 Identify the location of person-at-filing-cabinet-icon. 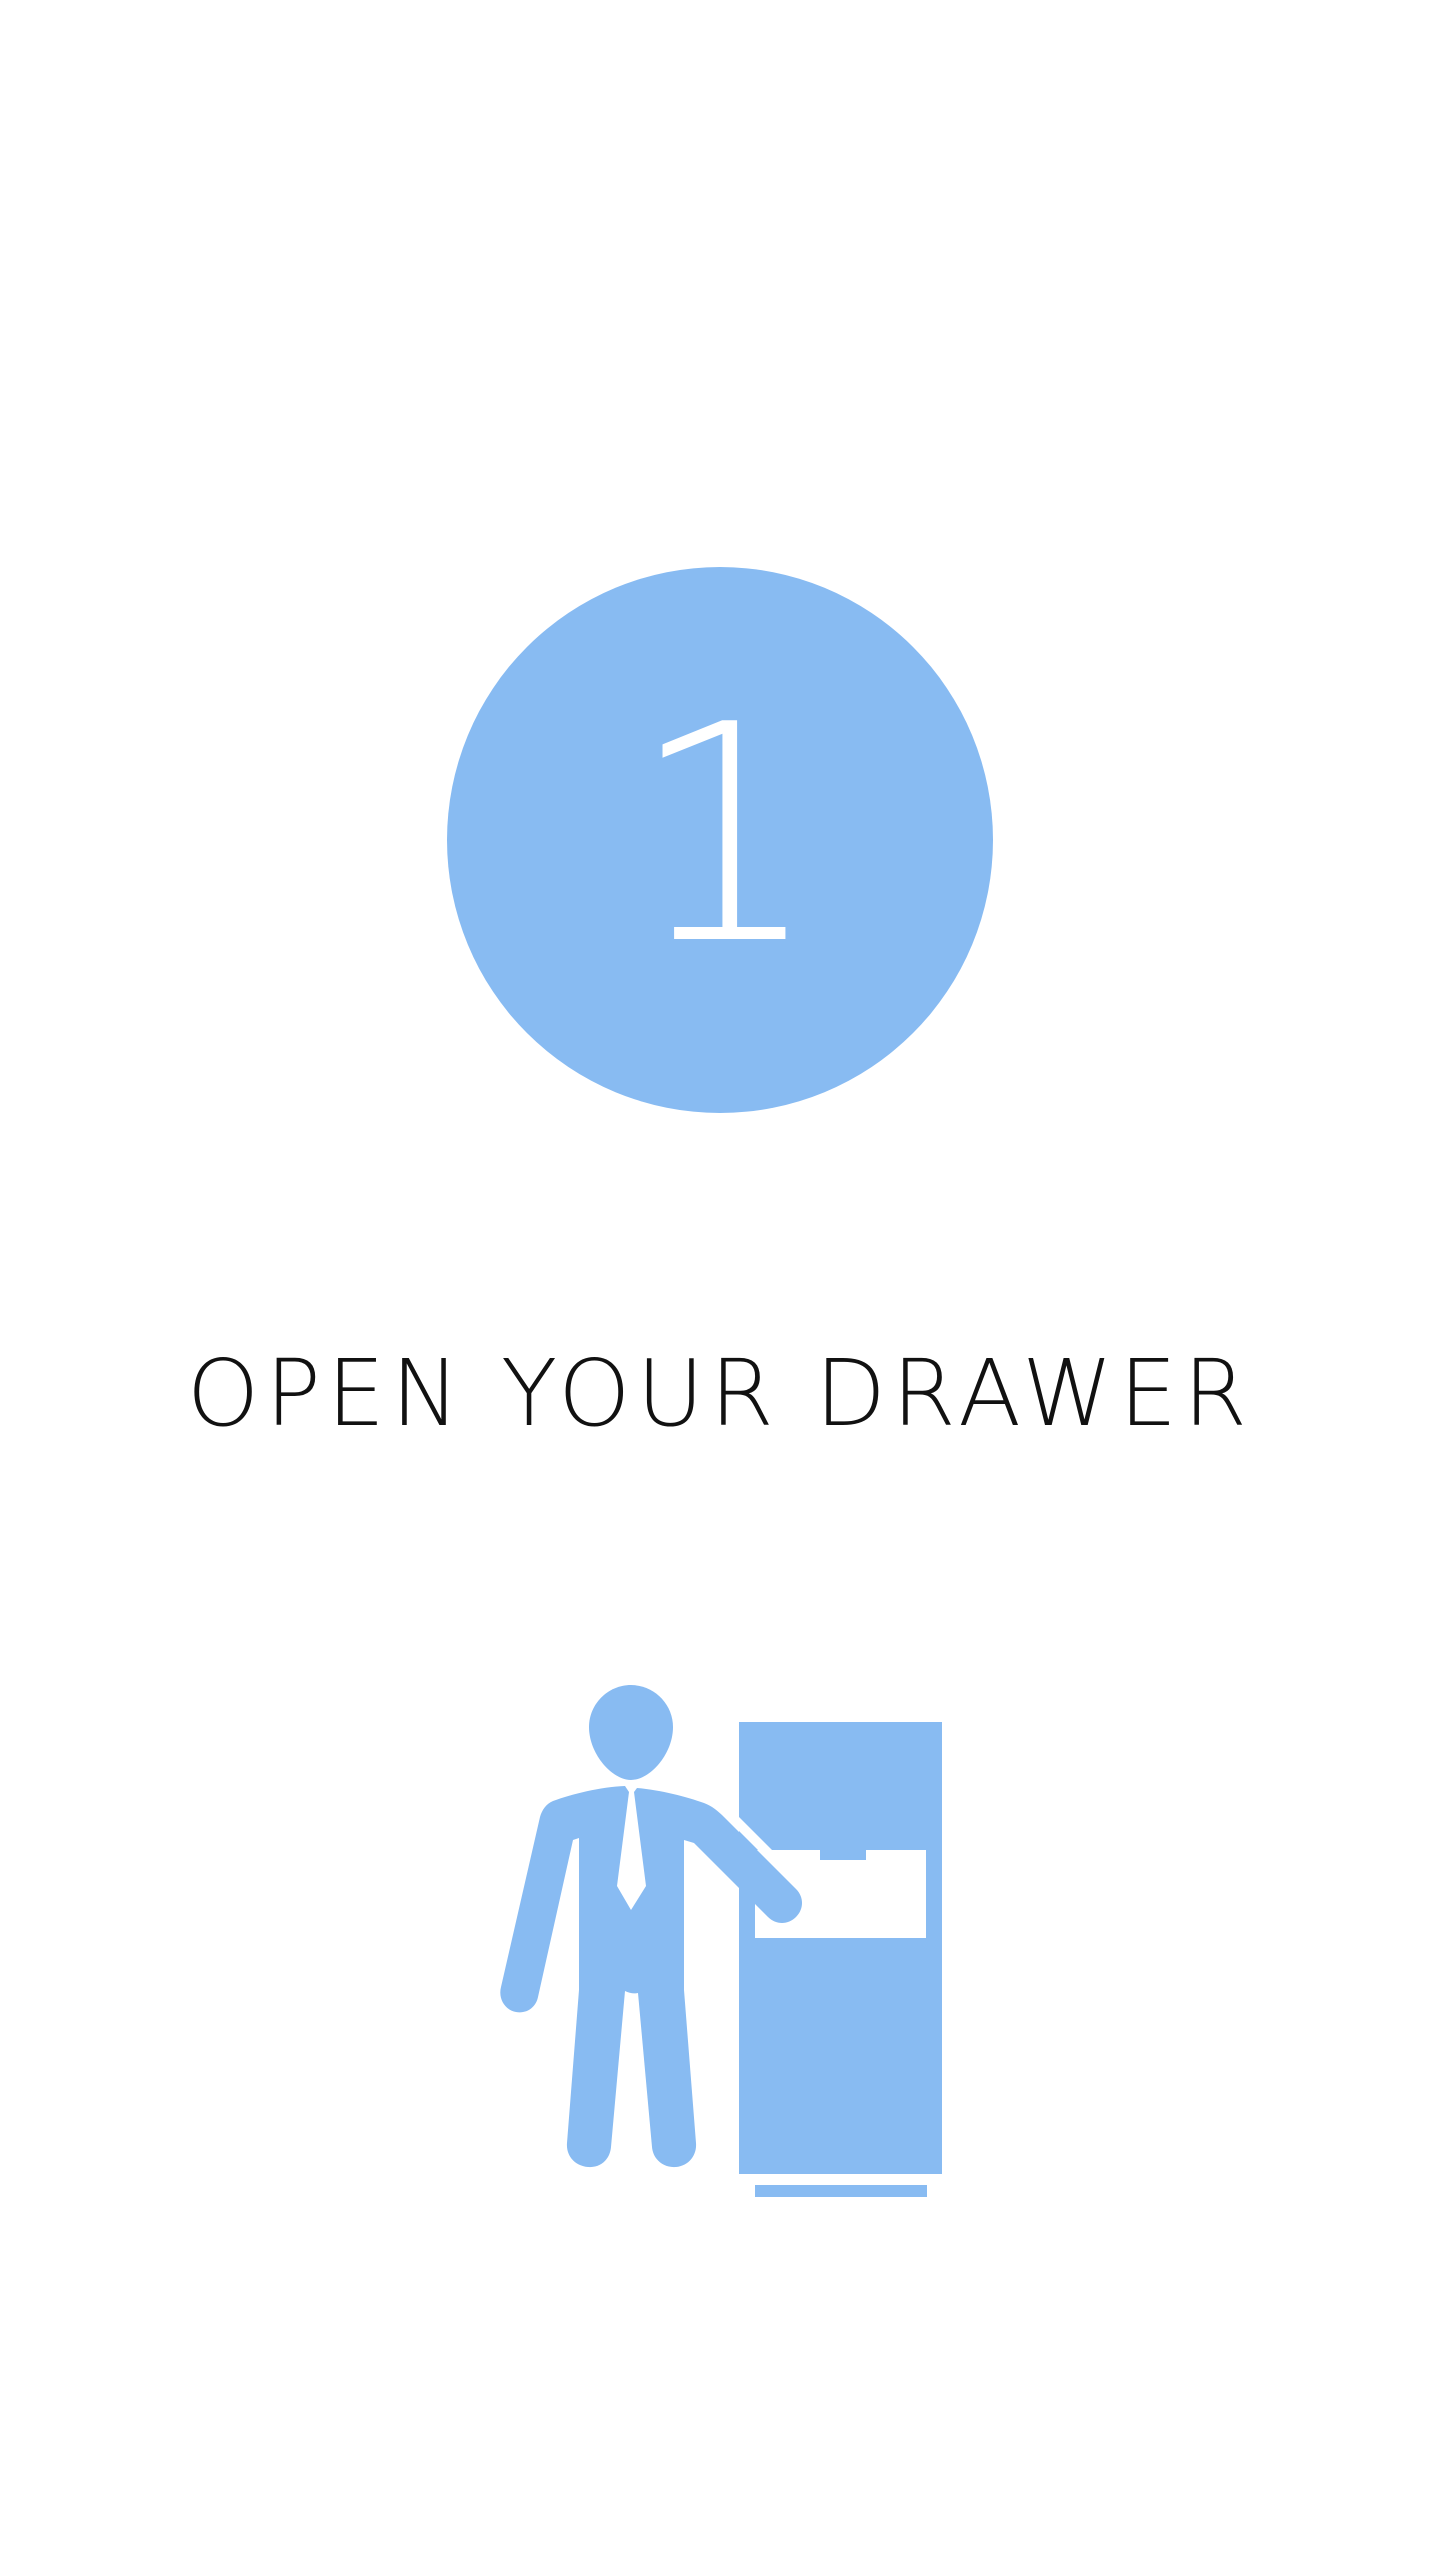
(721, 1941).